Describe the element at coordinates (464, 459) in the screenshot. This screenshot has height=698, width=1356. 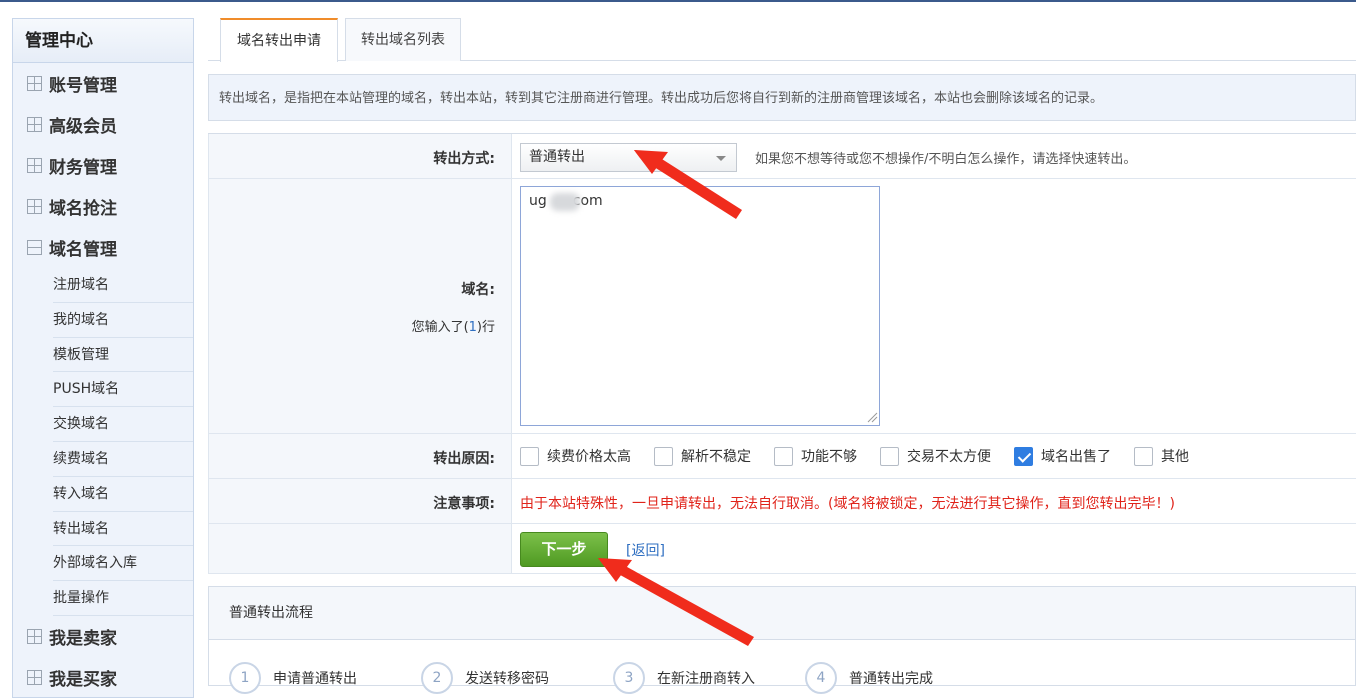
I see `reason-label: 转出原因:` at that location.